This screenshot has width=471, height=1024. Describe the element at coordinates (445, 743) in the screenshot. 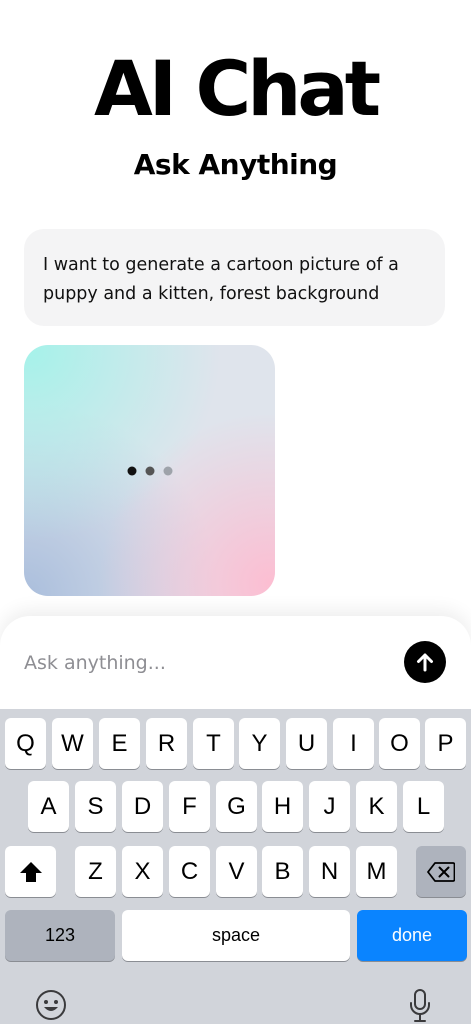

I see `key-p: P` at that location.